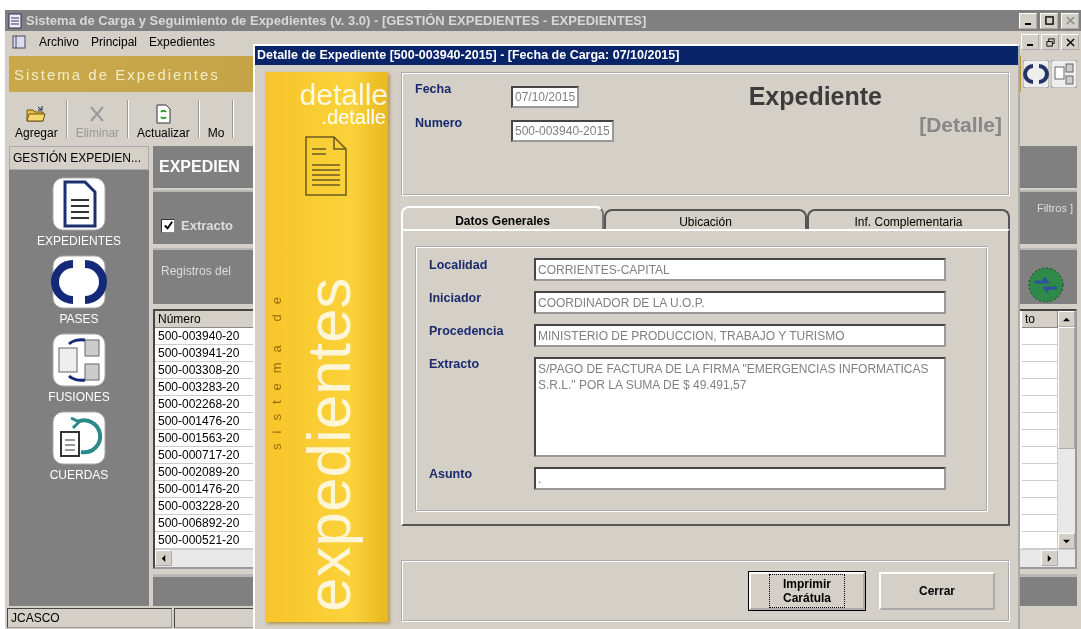 The width and height of the screenshot is (1081, 629). Describe the element at coordinates (79, 360) in the screenshot. I see `merge-icon` at that location.